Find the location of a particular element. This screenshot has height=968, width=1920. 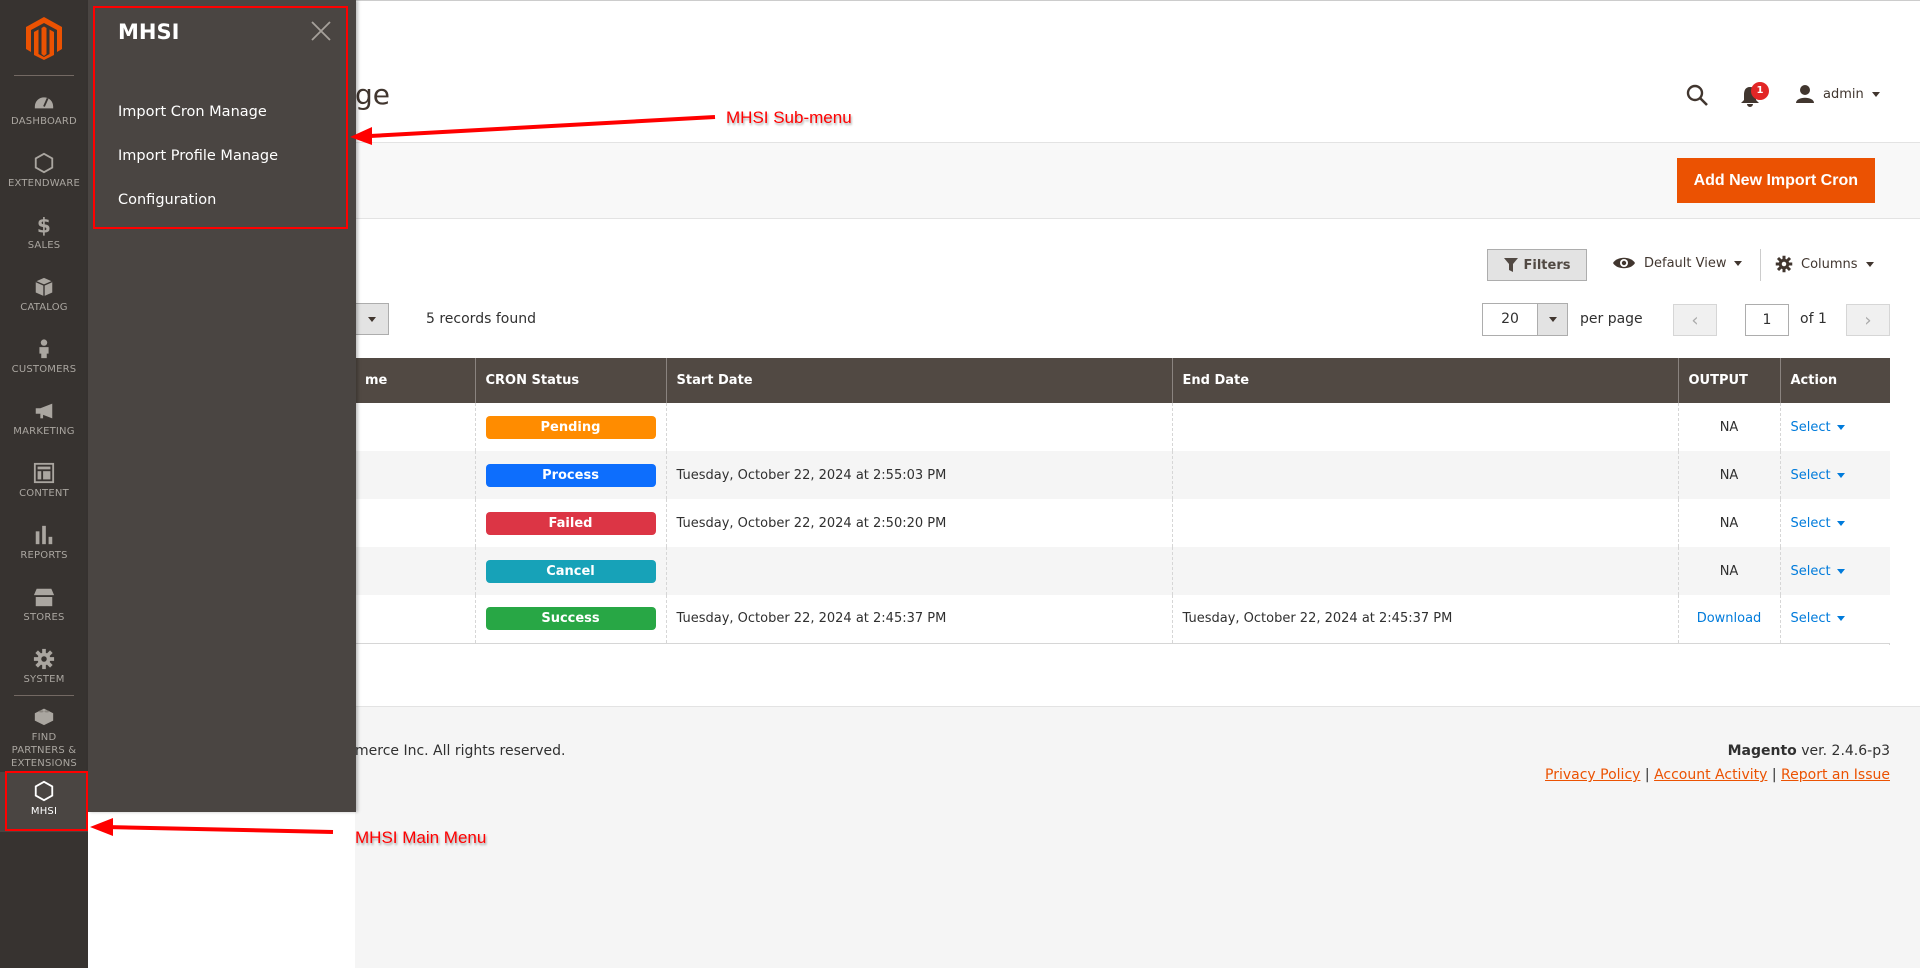

sidebar-item-label: CATALOG is located at coordinates (44, 307).